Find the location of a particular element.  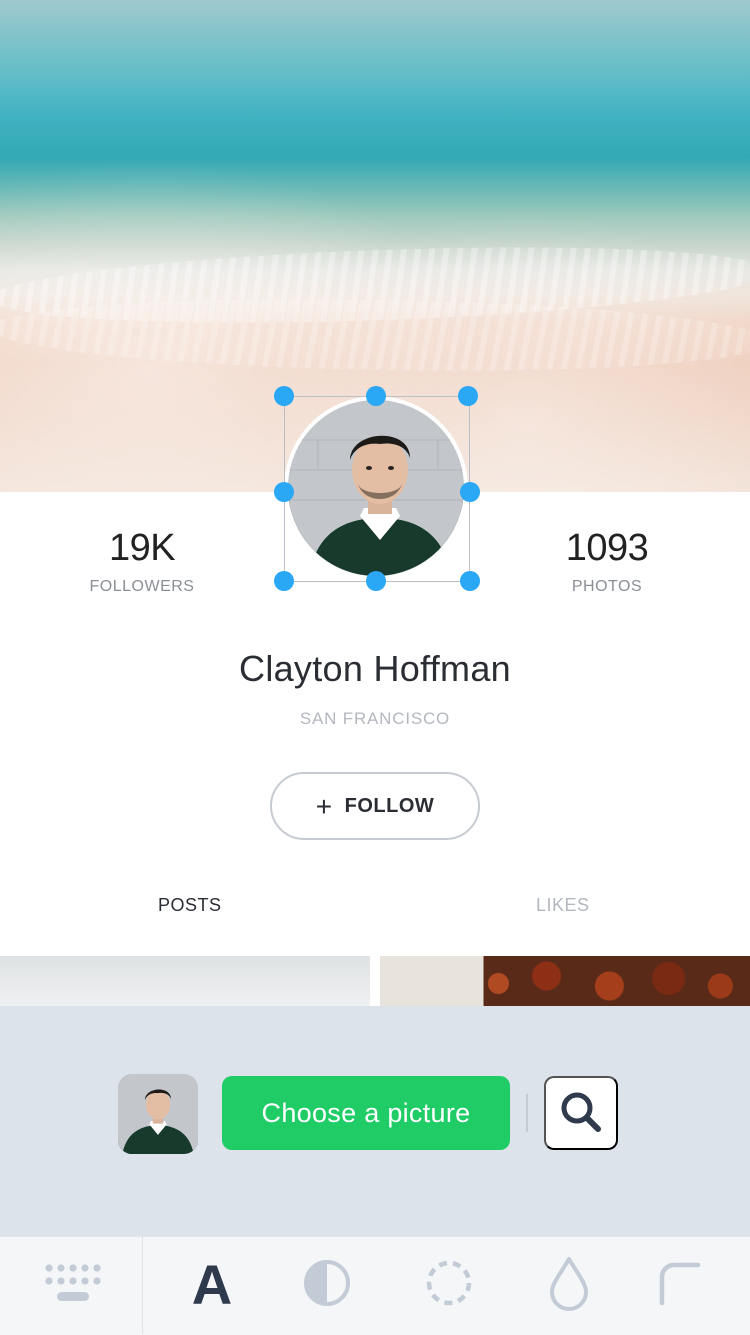

resize-handle-top-right is located at coordinates (468, 396).